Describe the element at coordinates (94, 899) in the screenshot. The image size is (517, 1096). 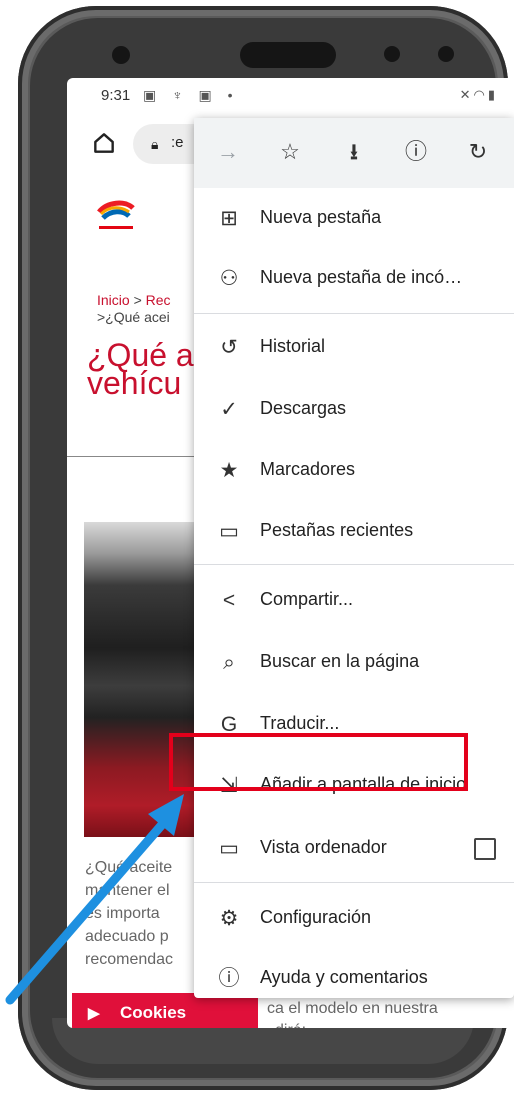
I see `pointer-arrow` at that location.